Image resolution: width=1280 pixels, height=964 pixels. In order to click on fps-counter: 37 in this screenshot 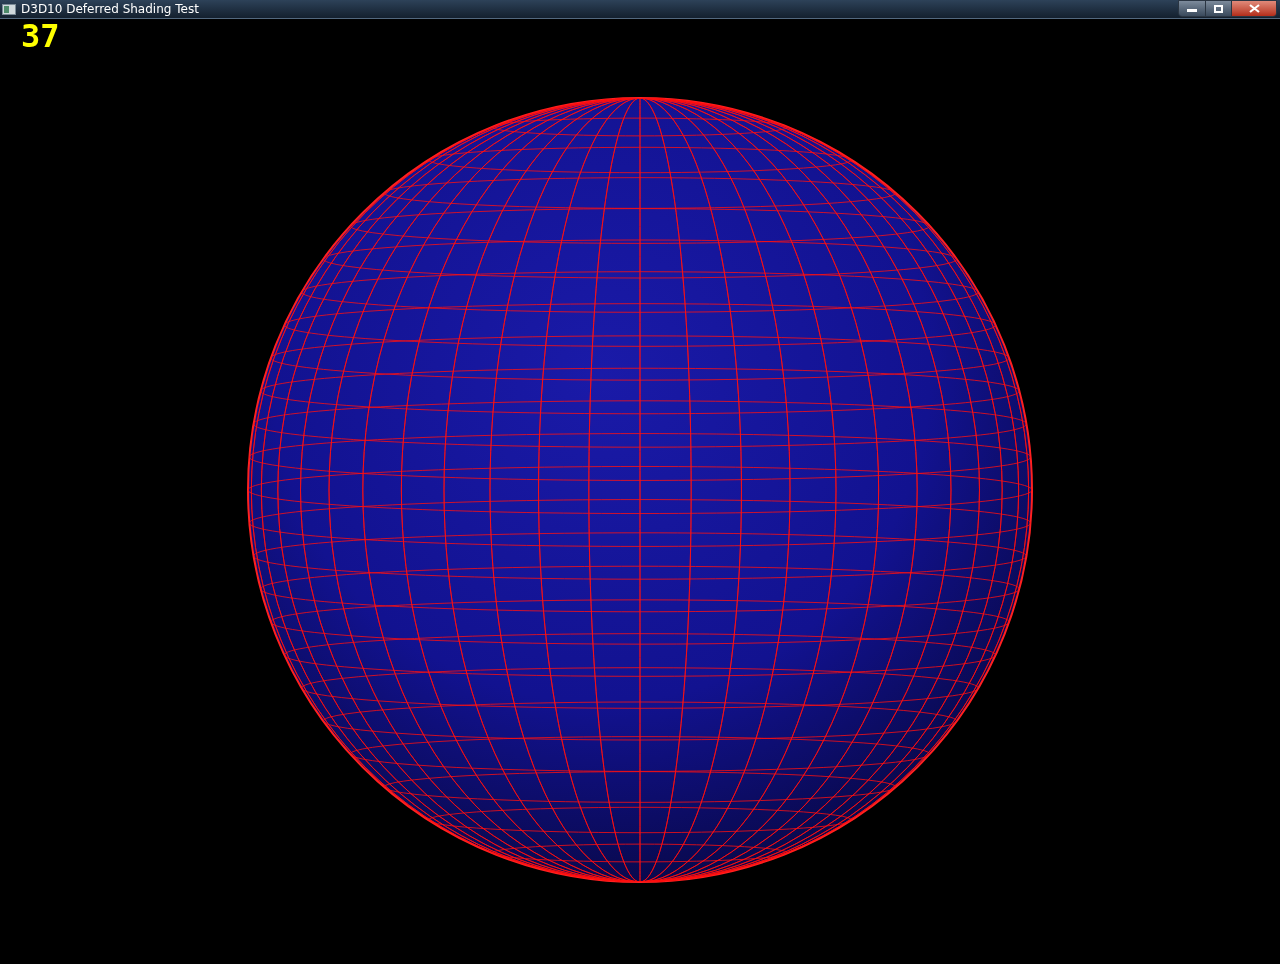, I will do `click(40, 36)`.